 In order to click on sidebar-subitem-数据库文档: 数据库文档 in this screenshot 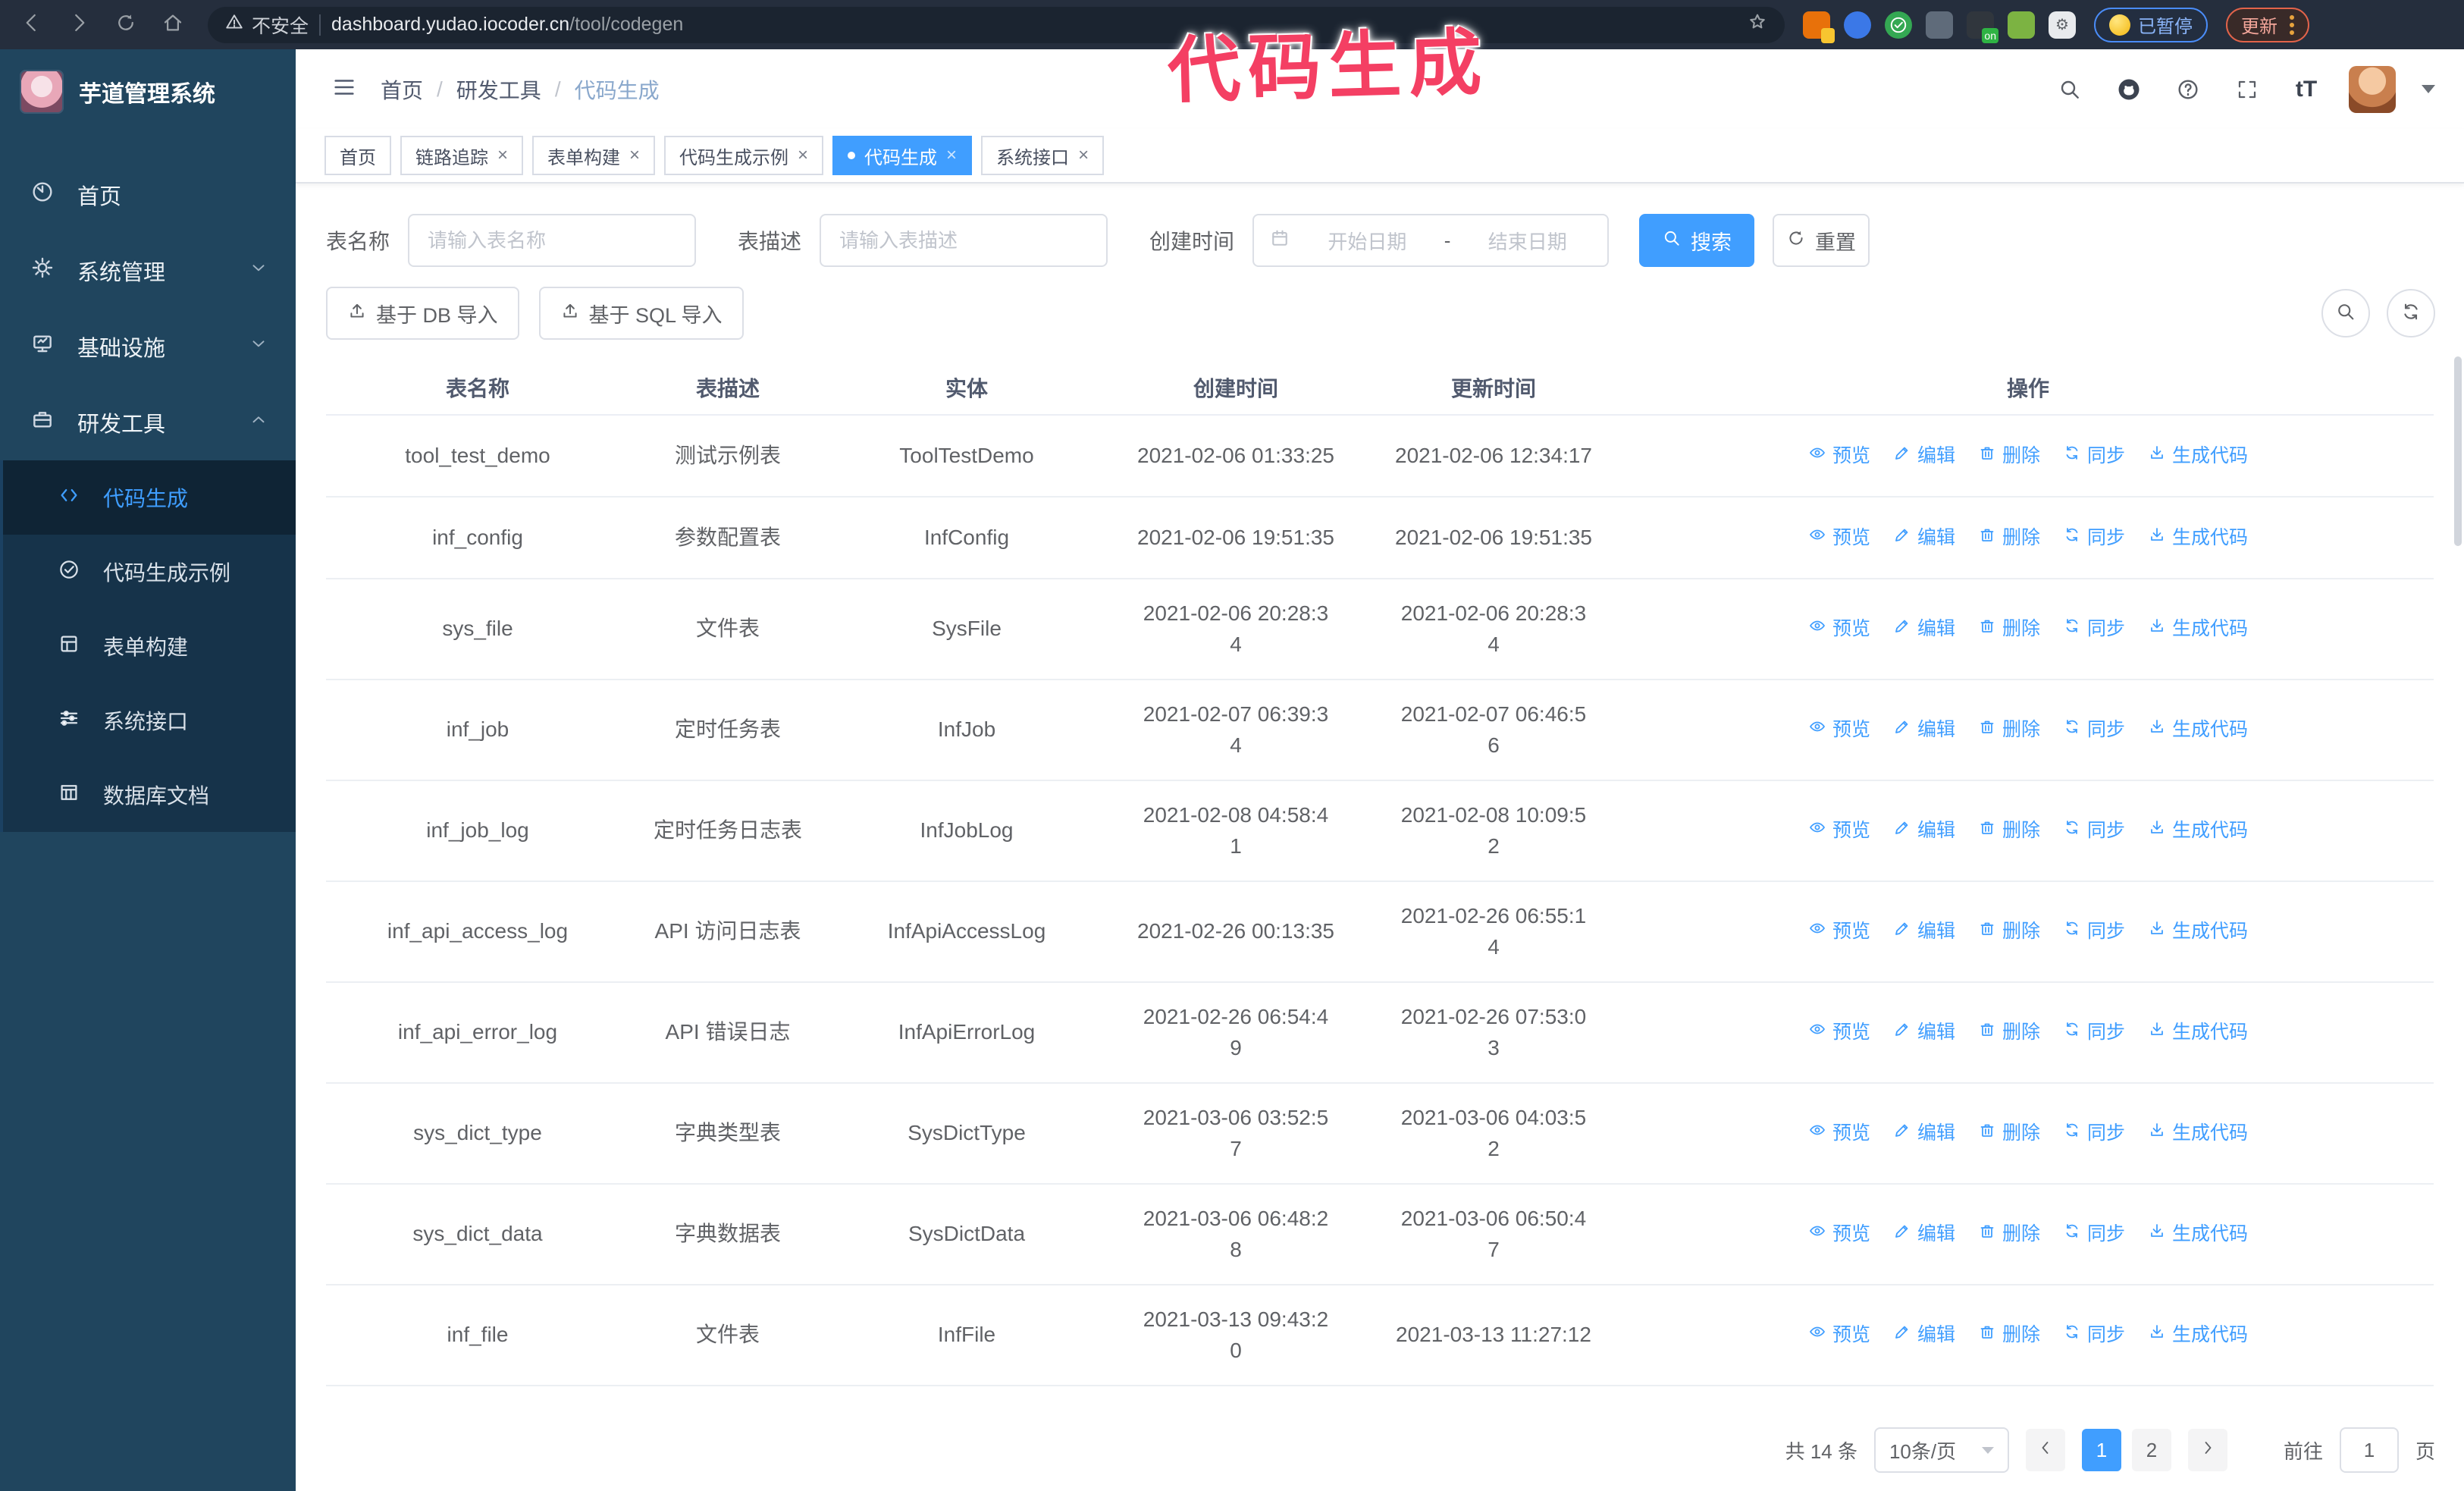, I will do `click(150, 795)`.